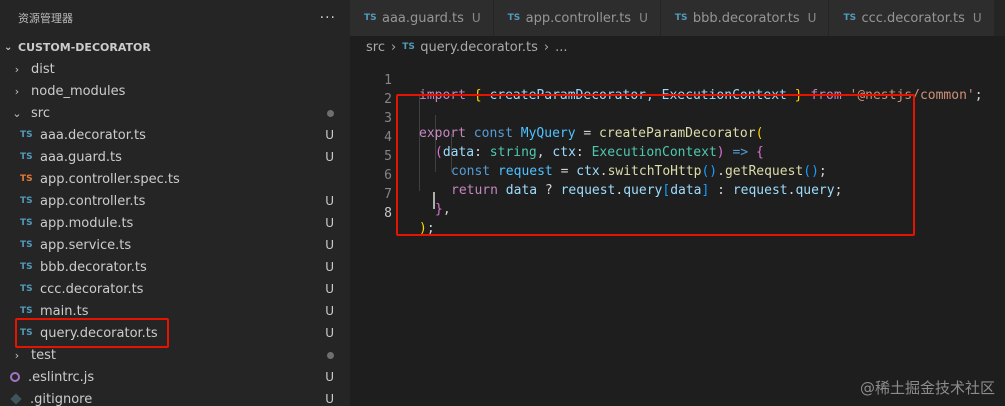  What do you see at coordinates (110, 179) in the screenshot?
I see `tree-item-label: app.controller.spec.ts` at bounding box center [110, 179].